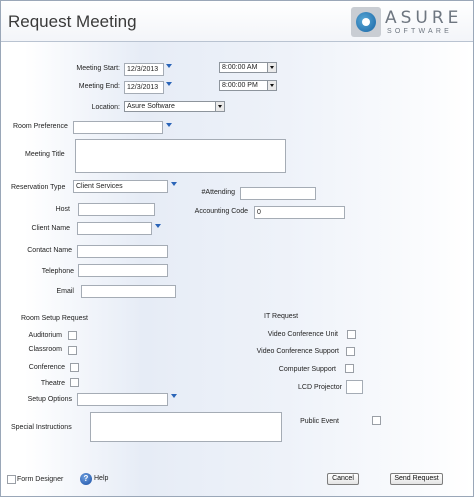  Describe the element at coordinates (72, 21) in the screenshot. I see `page-title: Request Meeting` at that location.